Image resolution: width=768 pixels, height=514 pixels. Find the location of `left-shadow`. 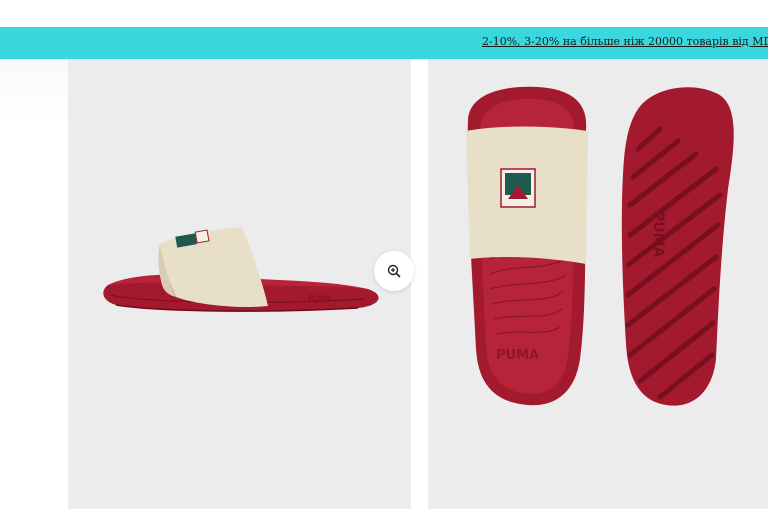

left-shadow is located at coordinates (34, 89).